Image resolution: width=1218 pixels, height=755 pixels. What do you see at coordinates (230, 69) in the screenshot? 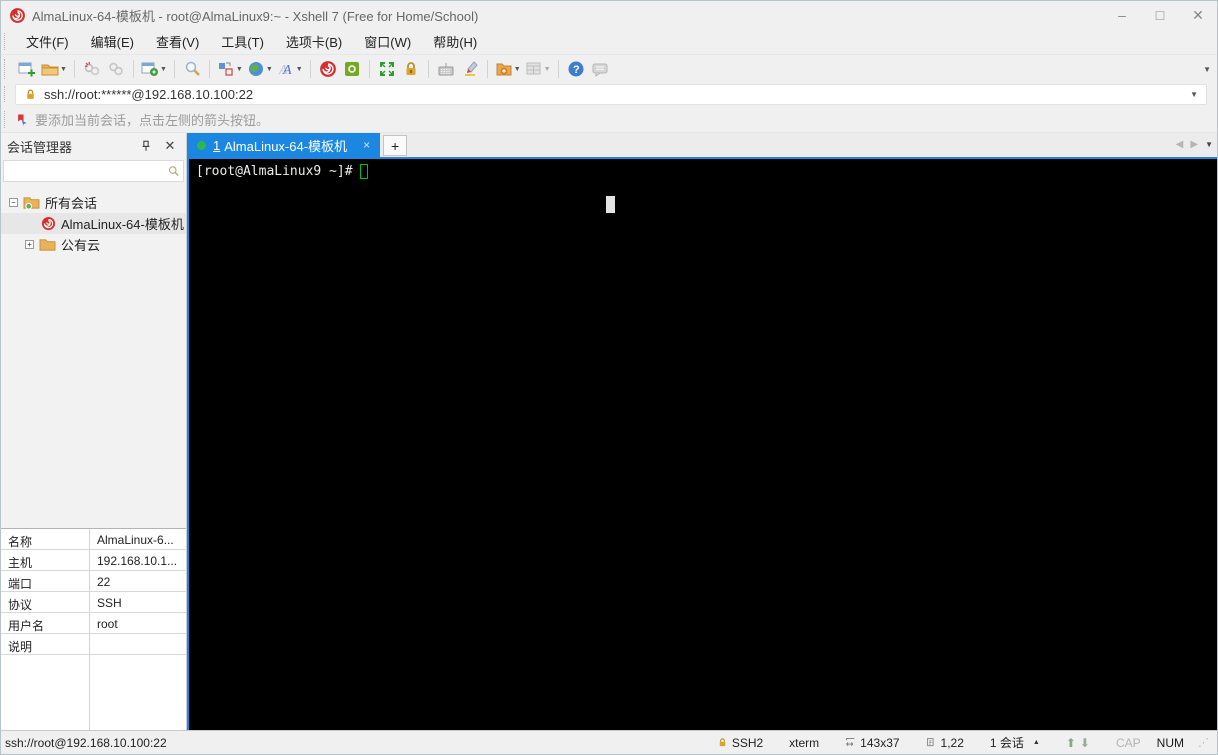
I see `arrange-layout-button: ▼` at bounding box center [230, 69].